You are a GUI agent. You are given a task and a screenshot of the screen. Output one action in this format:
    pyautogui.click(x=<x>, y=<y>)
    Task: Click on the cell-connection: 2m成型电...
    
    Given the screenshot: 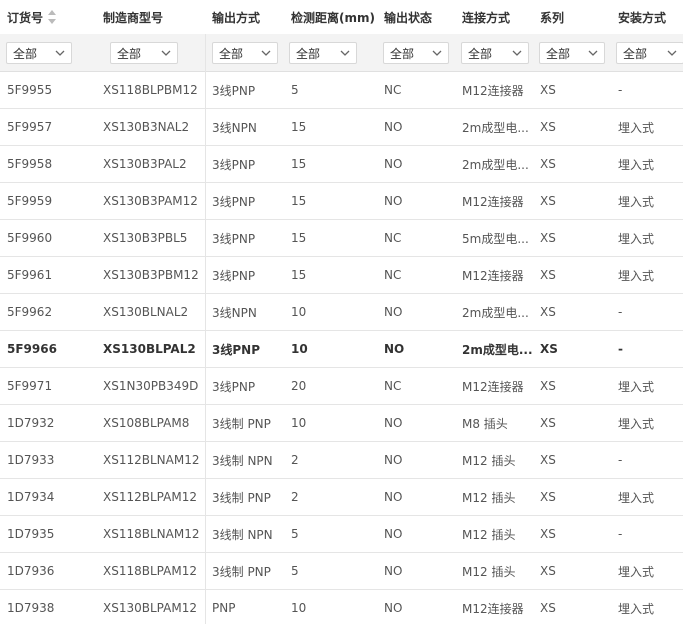 What is the action you would take?
    pyautogui.click(x=495, y=312)
    